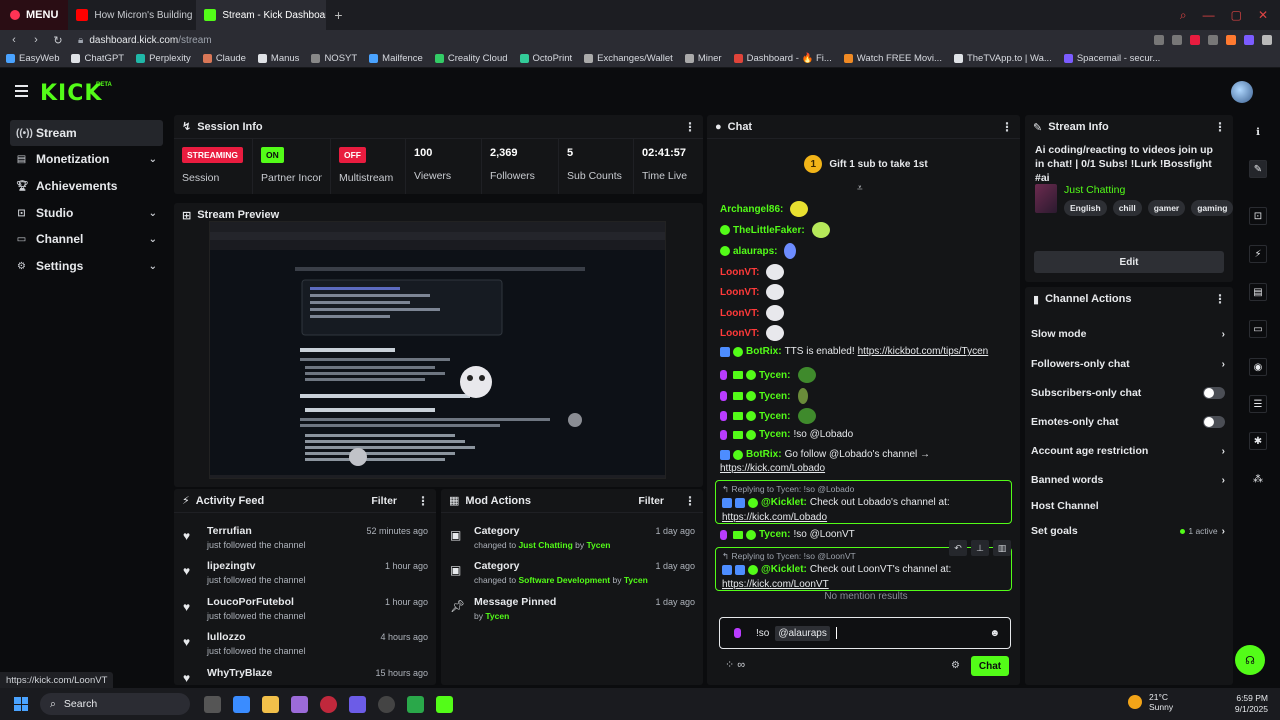 The image size is (1280, 720). Describe the element at coordinates (1128, 364) in the screenshot. I see `followers-only-row: Followers-only chat ›` at that location.